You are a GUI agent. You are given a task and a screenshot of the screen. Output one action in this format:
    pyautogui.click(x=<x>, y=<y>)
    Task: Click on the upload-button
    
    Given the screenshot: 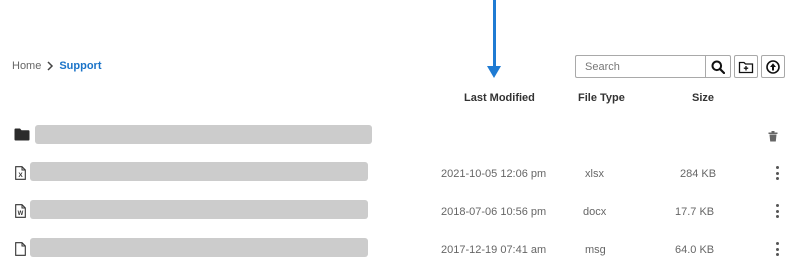 What is the action you would take?
    pyautogui.click(x=773, y=66)
    